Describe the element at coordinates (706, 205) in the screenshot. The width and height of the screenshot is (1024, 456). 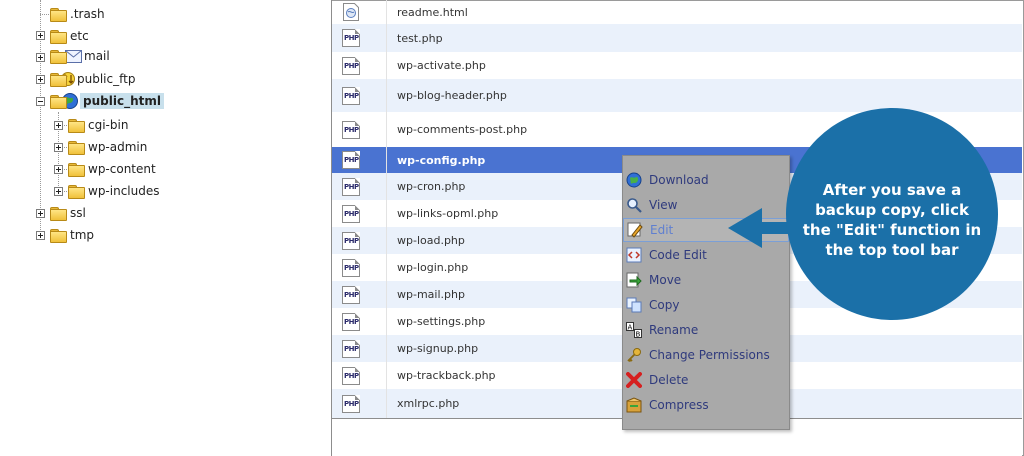
I see `menu-item-view: View` at that location.